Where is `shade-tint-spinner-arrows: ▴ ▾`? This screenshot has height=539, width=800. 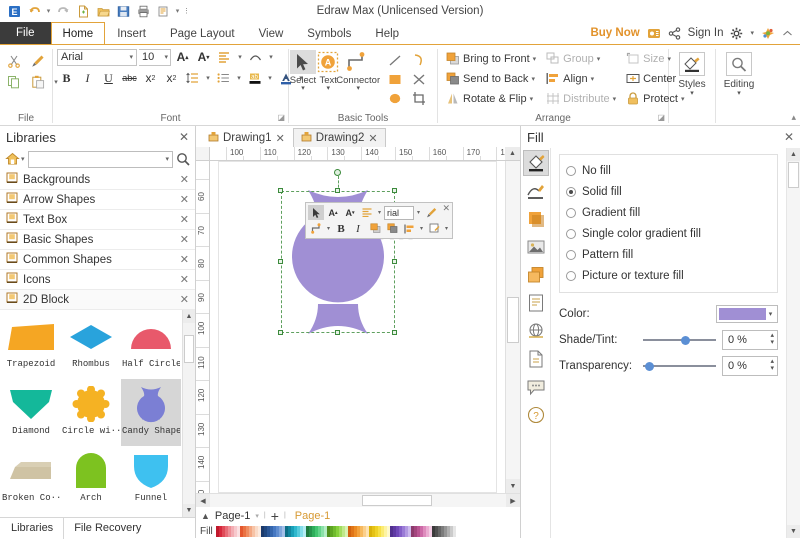
shade-tint-spinner-arrows: ▴ ▾ is located at coordinates (772, 339).